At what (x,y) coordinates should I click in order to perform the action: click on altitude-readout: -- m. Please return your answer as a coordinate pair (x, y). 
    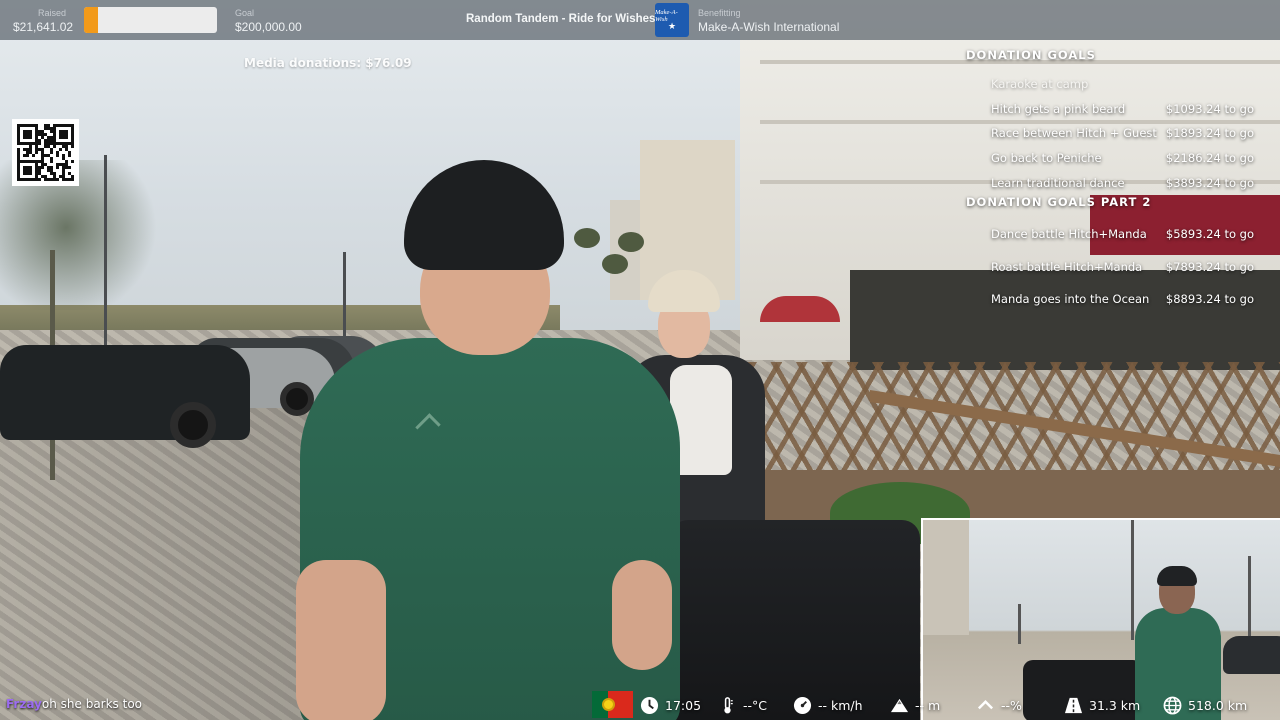
    Looking at the image, I should click on (915, 705).